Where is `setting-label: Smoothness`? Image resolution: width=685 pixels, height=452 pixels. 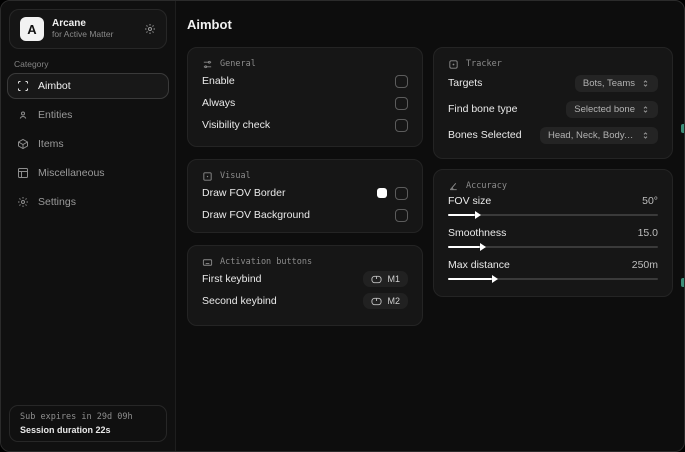 setting-label: Smoothness is located at coordinates (477, 233).